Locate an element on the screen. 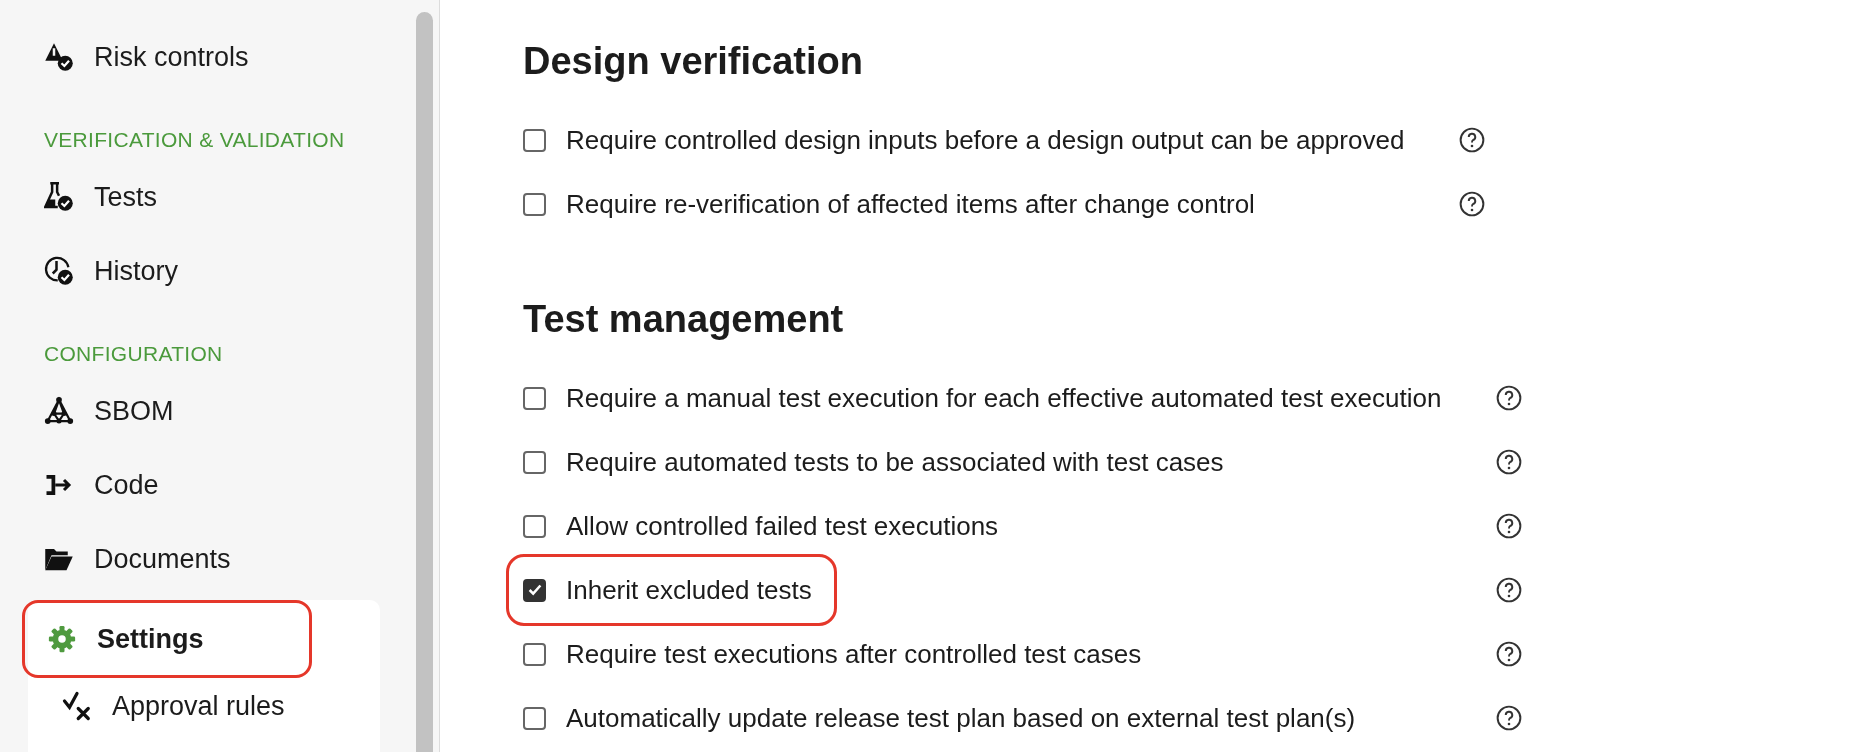 Image resolution: width=1858 pixels, height=752 pixels. sidebar-item: History is located at coordinates (206, 271).